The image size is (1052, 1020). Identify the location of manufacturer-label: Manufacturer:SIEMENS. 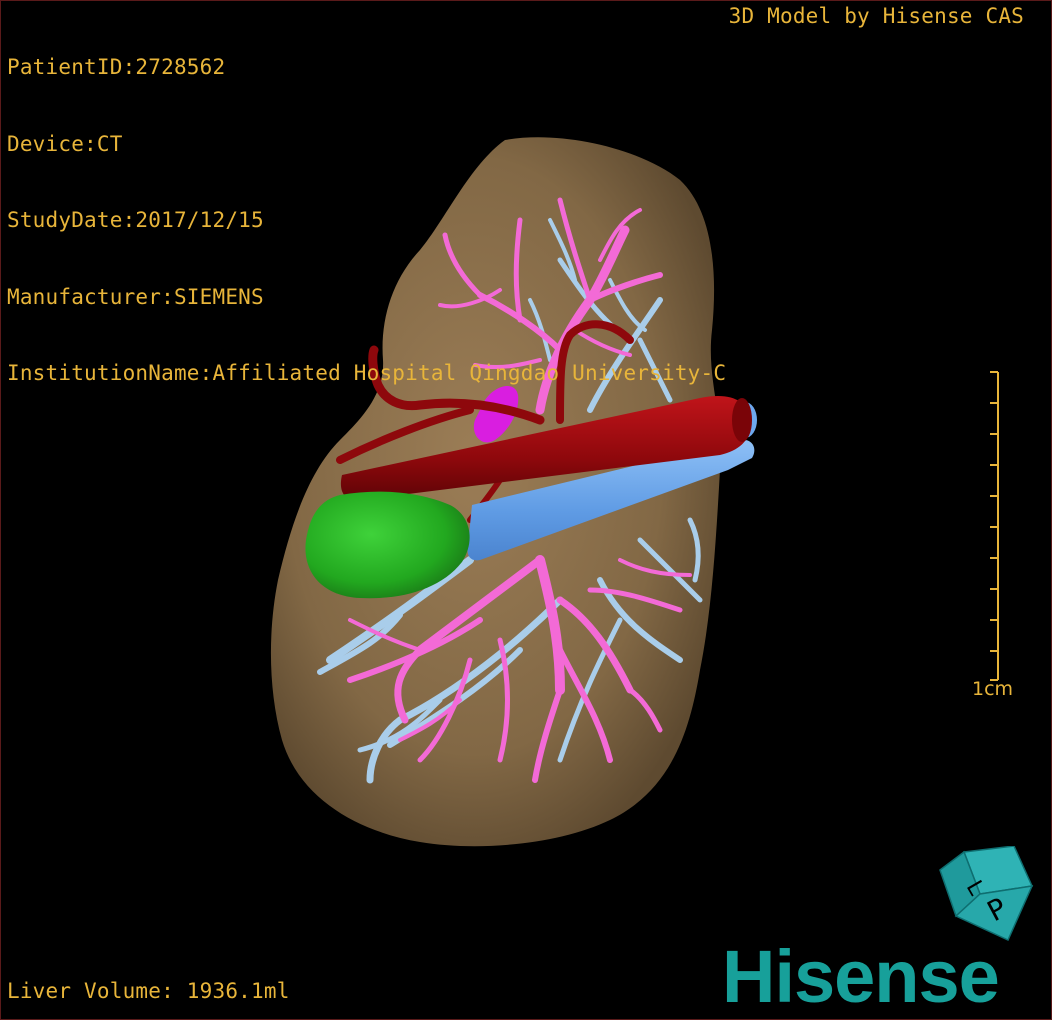
(135, 296).